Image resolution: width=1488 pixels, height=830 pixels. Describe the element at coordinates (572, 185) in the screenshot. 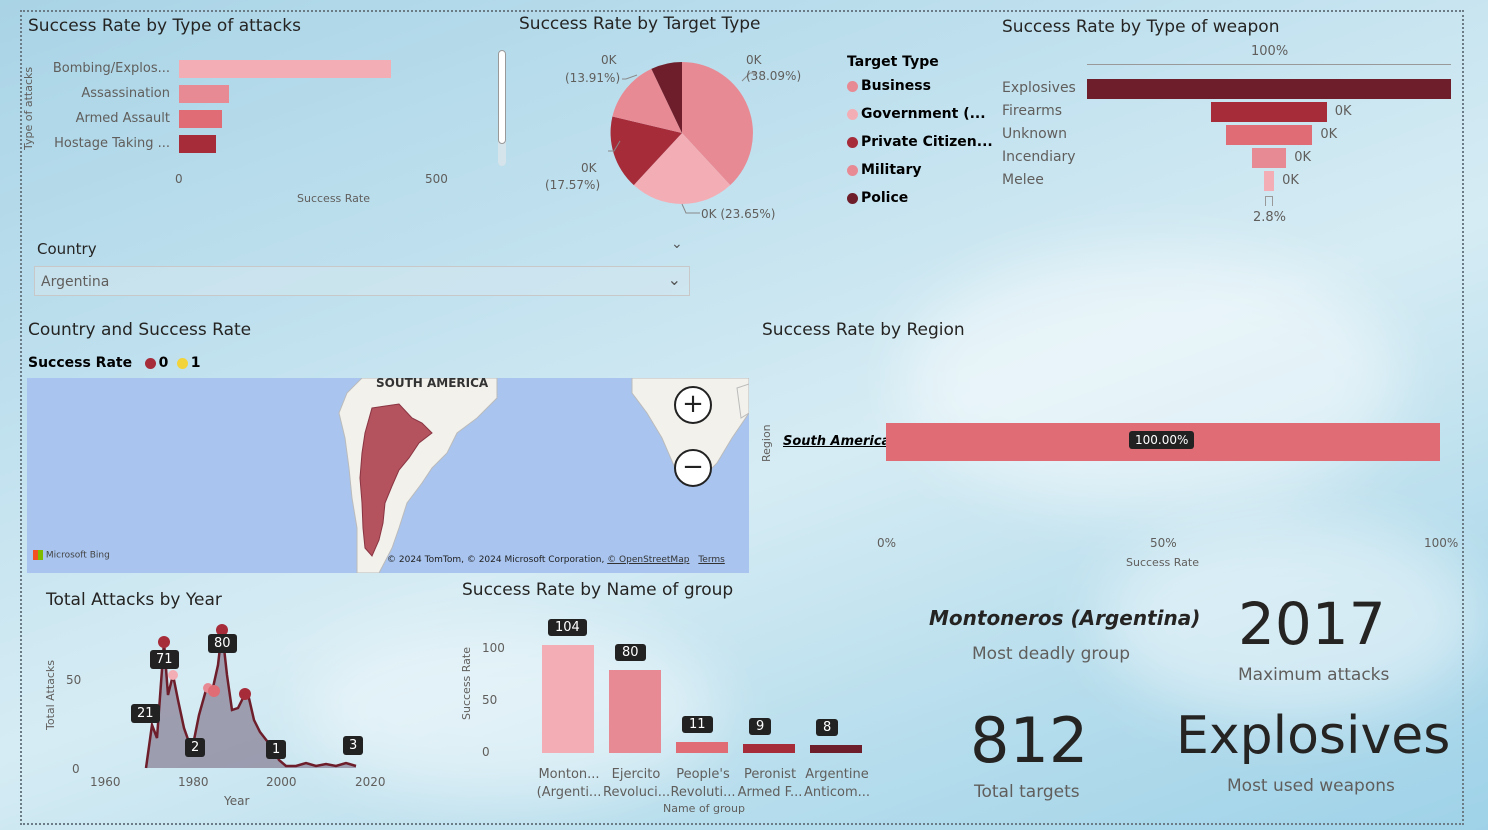

I see `pie-label-private-pct: (17.57%)` at that location.